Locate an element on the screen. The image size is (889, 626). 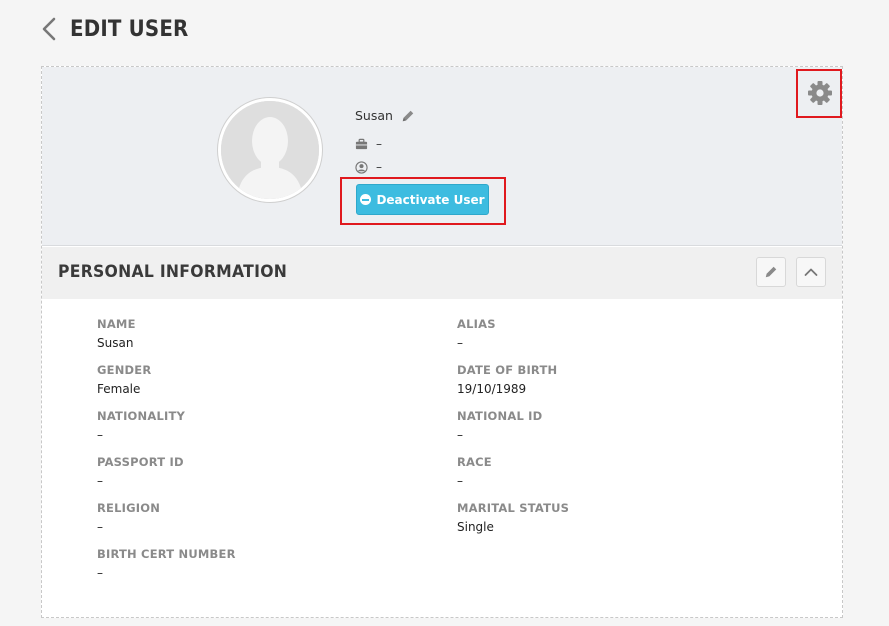
field-value: 19/10/1989 is located at coordinates (492, 389).